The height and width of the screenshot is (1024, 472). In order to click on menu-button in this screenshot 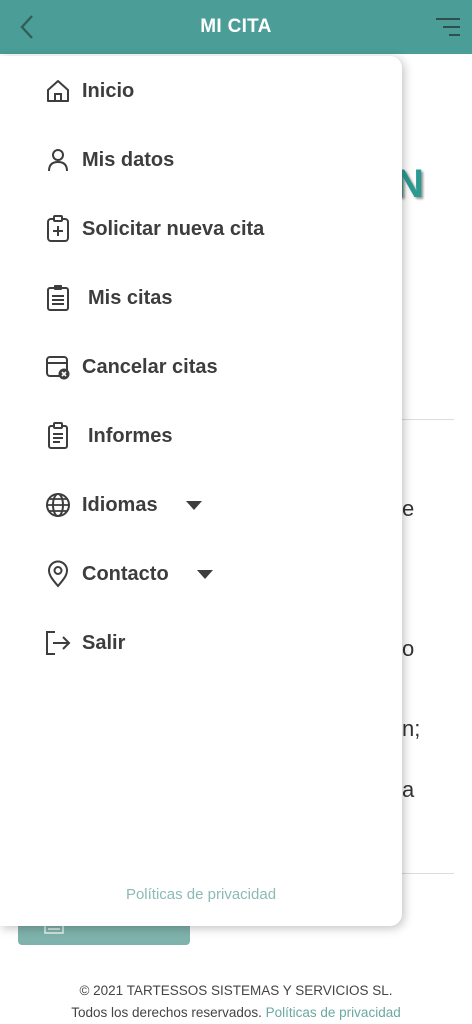, I will do `click(448, 27)`.